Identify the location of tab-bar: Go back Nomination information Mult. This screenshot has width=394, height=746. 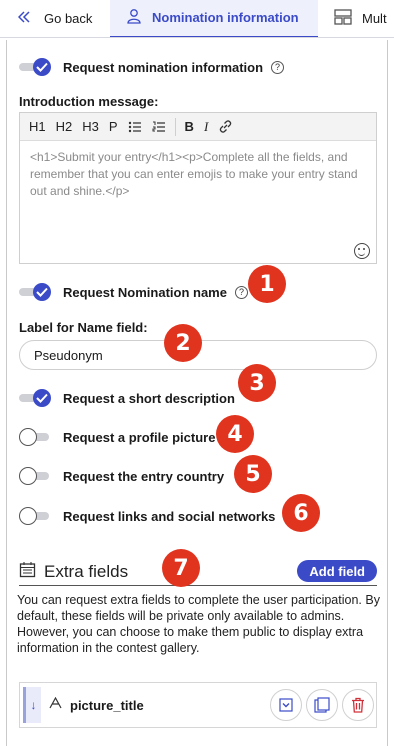
(197, 19).